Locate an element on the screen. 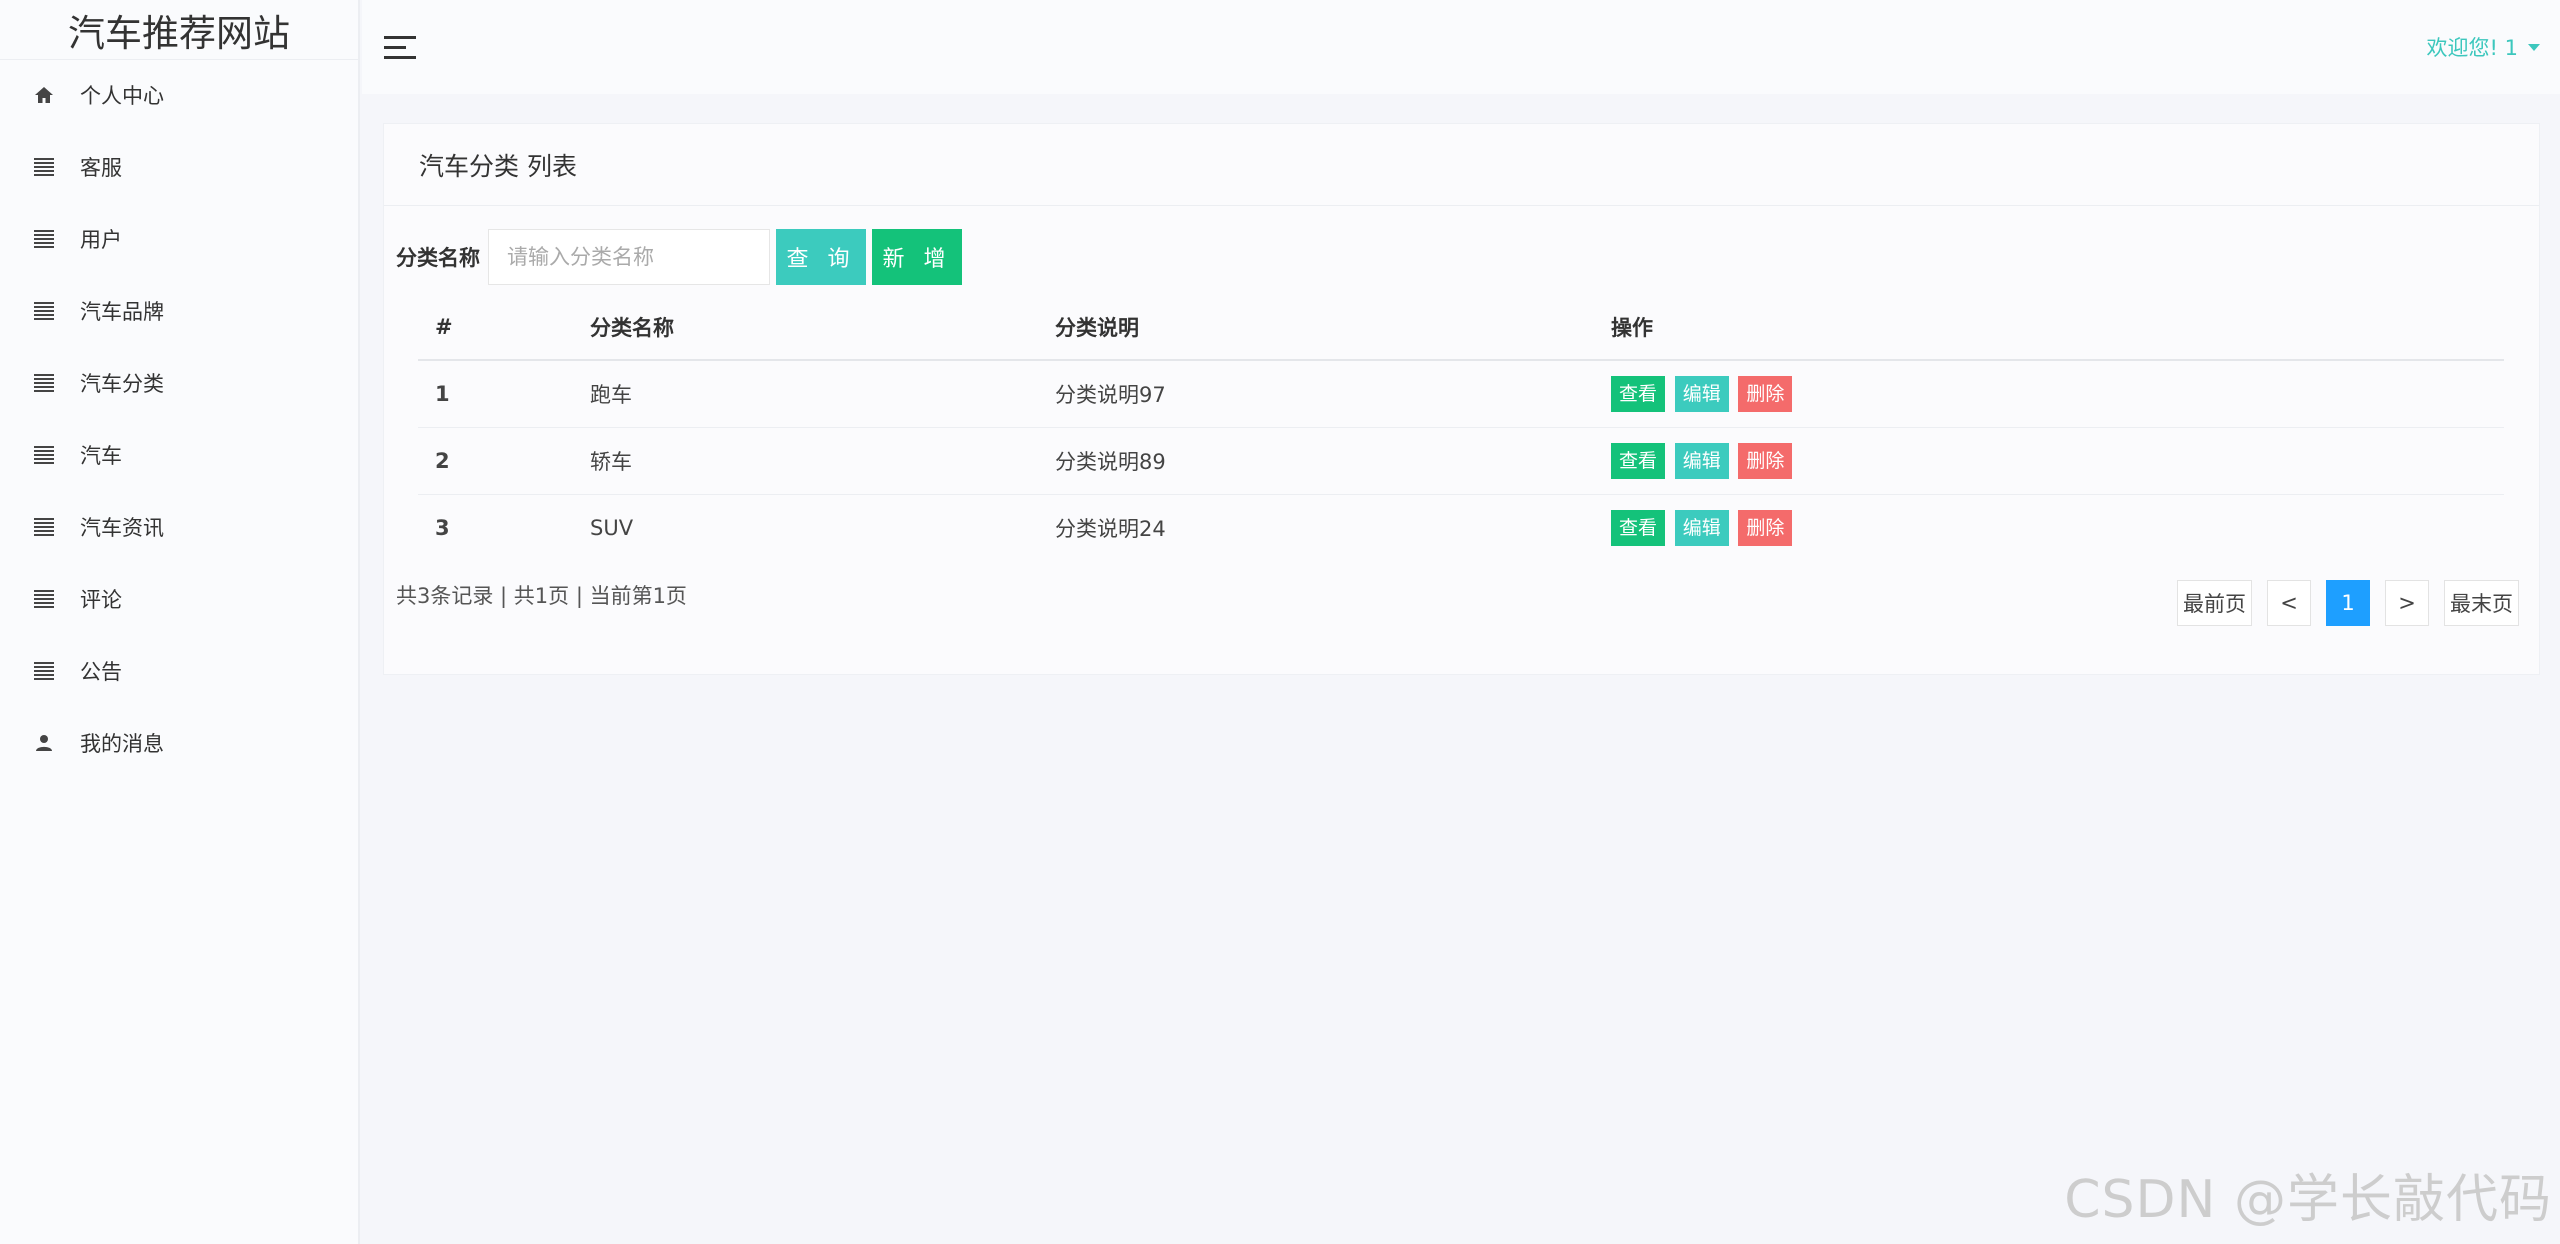 The image size is (2560, 1244). category-desc: 分类说明89 is located at coordinates (1333, 461).